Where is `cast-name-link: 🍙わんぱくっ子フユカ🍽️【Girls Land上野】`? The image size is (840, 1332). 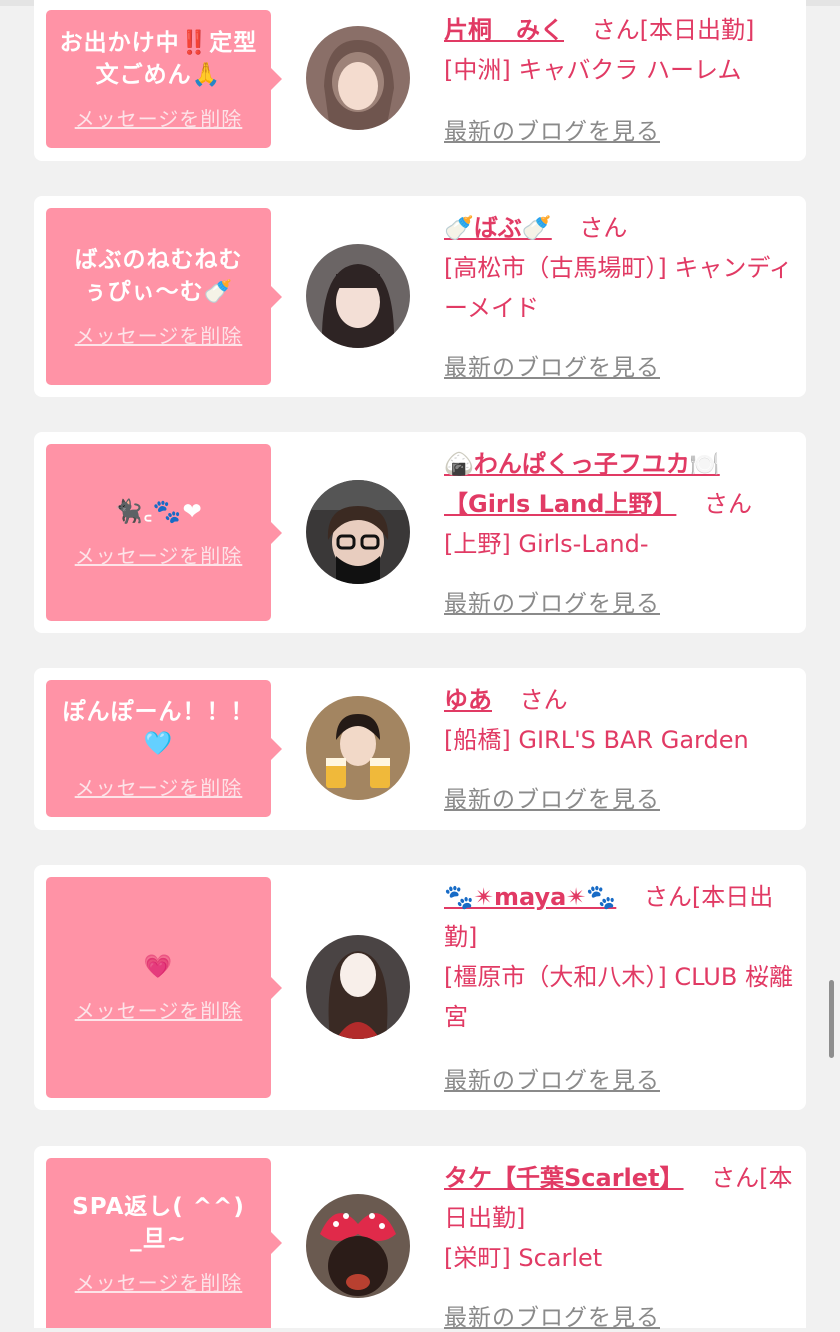 cast-name-link: 🍙わんぱくっ子フユカ🍽️【Girls Land上野】 is located at coordinates (582, 484).